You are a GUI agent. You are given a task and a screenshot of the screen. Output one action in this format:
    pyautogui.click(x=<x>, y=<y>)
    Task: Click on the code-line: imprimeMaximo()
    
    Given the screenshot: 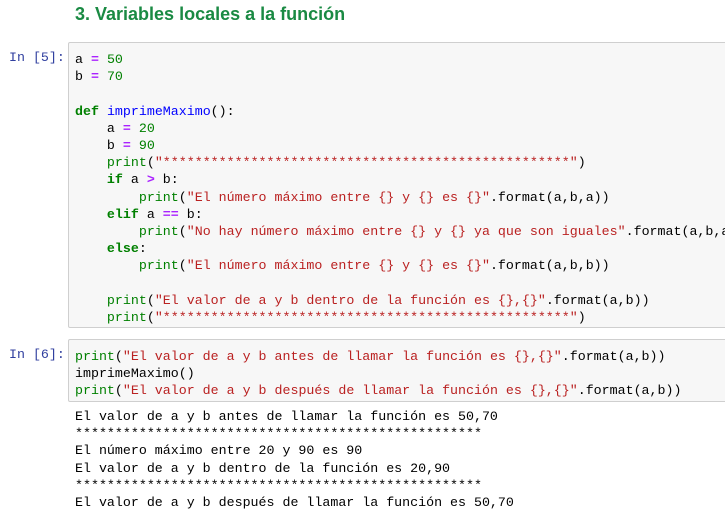 What is the action you would take?
    pyautogui.click(x=378, y=373)
    